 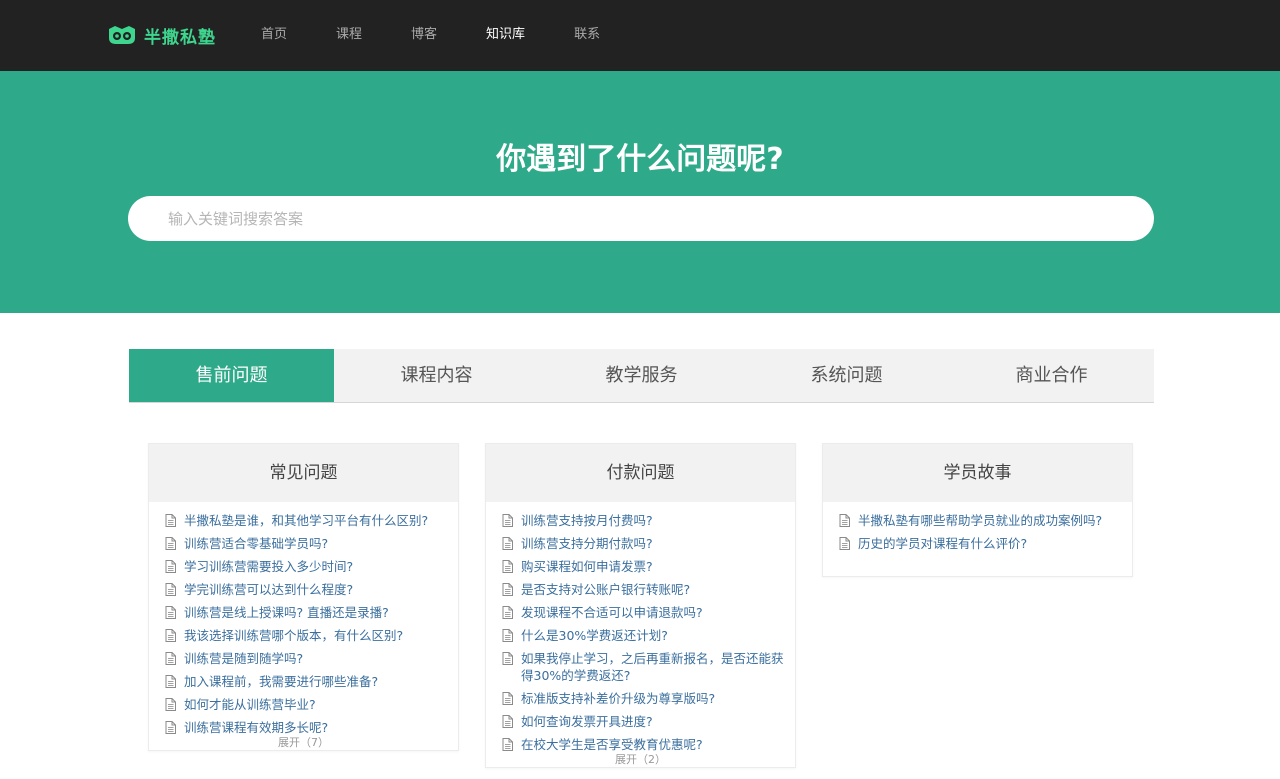 I want to click on nav-item-blog: 博客, so click(x=424, y=35).